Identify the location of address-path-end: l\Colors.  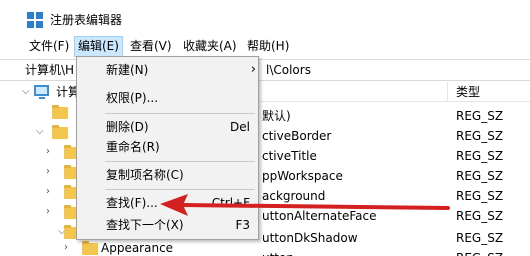
(288, 70).